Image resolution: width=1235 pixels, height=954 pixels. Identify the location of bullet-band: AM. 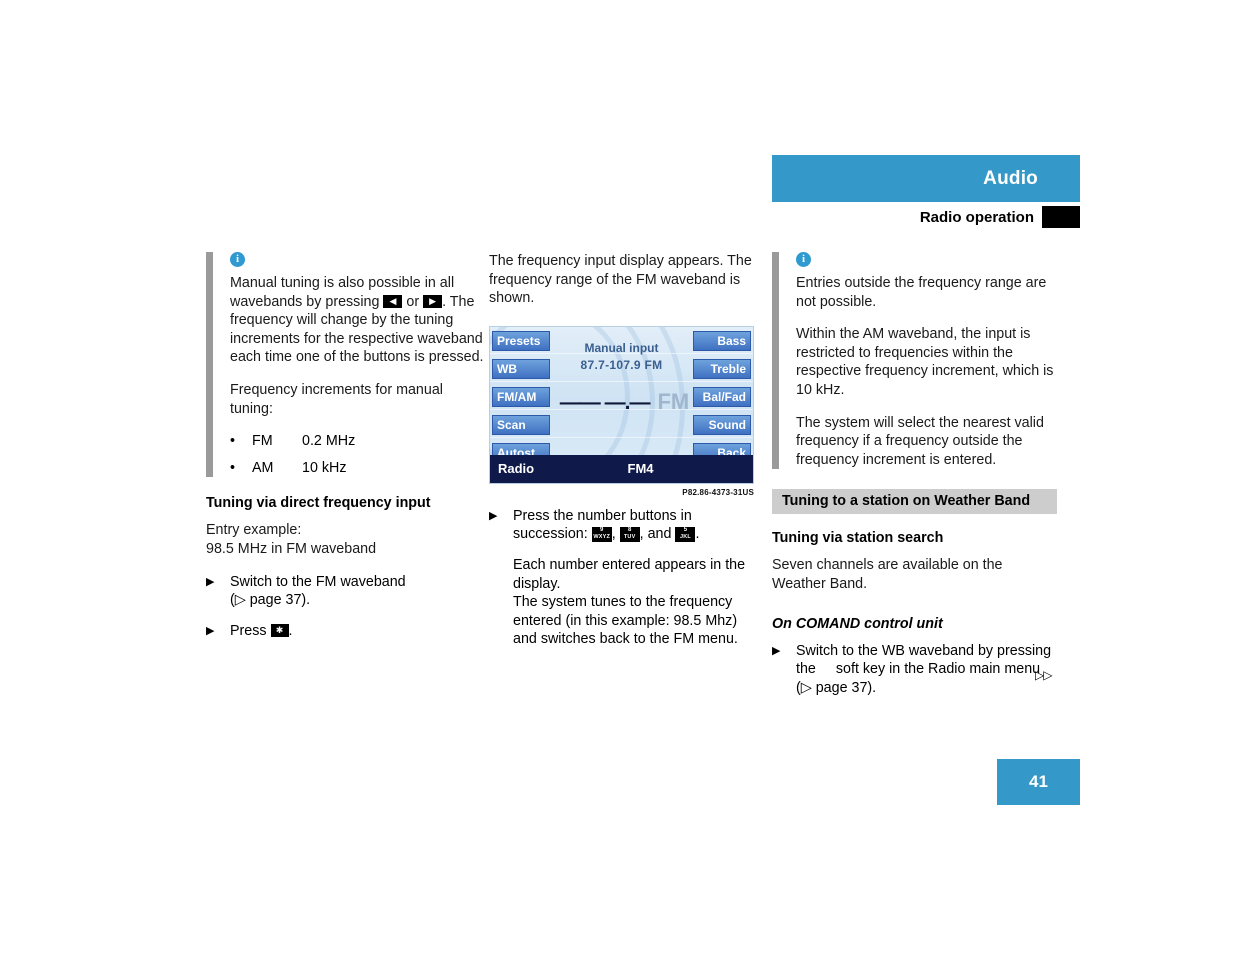
(263, 467).